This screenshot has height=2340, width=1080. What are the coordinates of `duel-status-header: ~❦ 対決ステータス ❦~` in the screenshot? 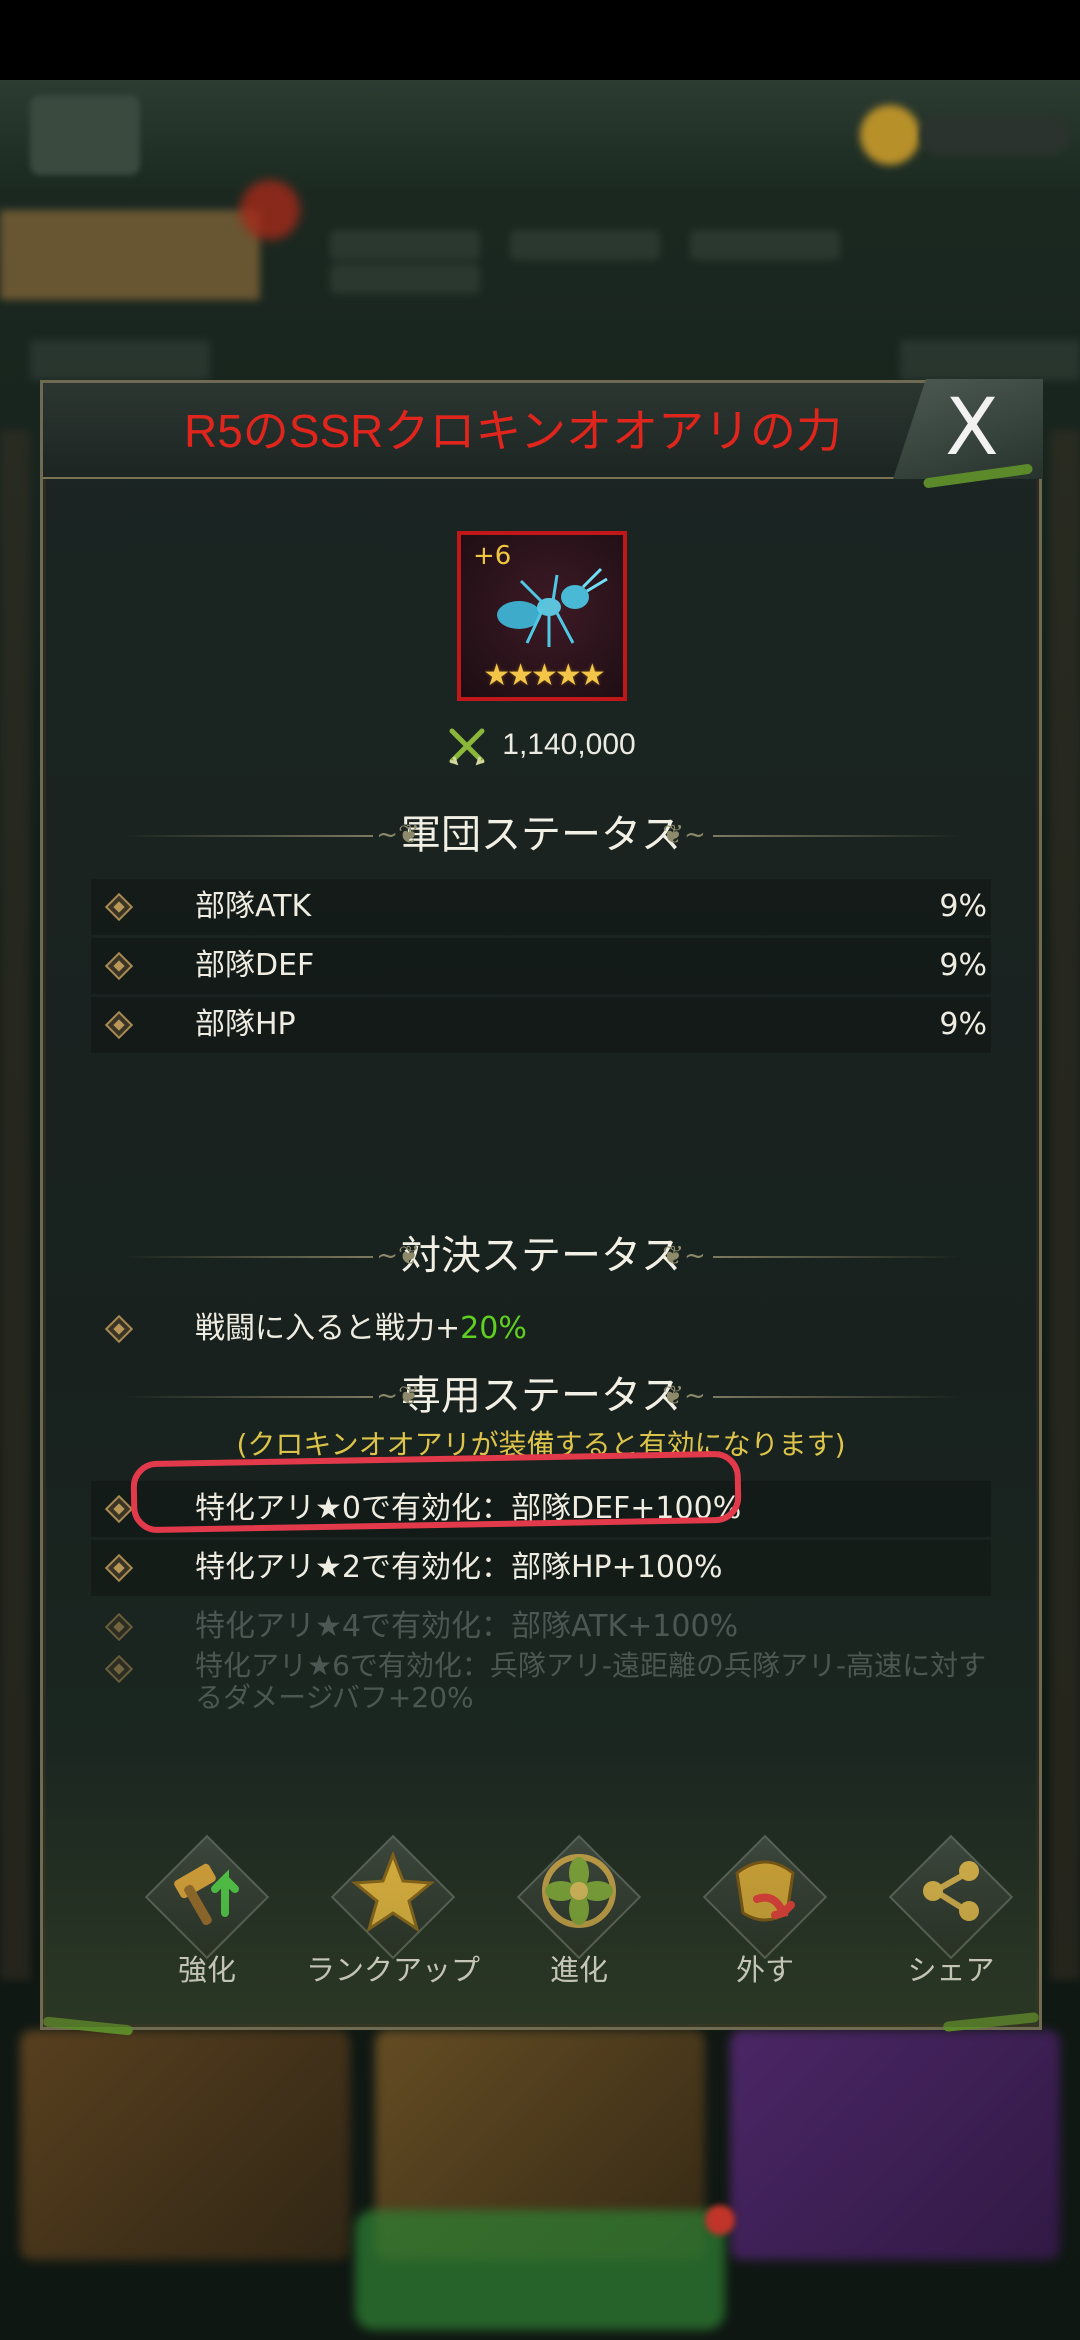 It's located at (541, 1256).